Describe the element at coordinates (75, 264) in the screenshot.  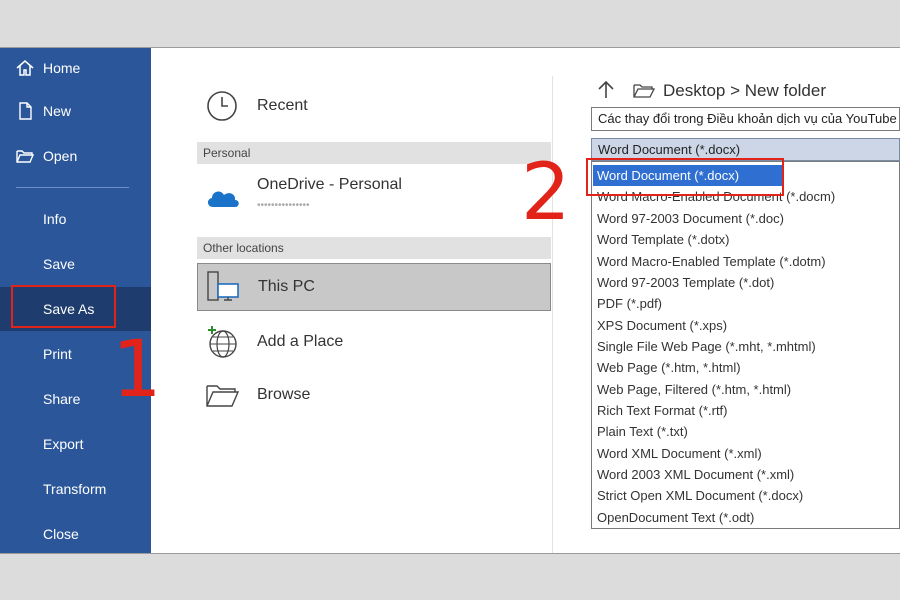
I see `sidebar-item-save: Save` at that location.